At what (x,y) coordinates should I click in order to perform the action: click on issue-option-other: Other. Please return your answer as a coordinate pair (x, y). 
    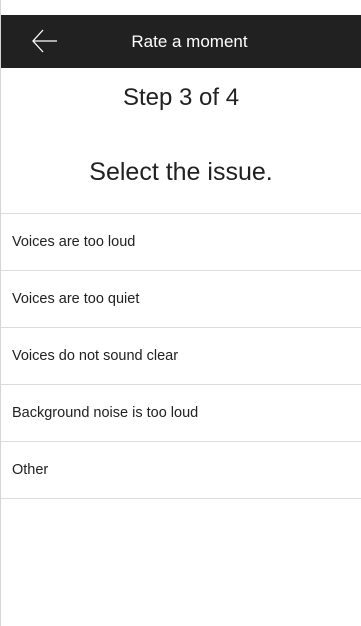
    Looking at the image, I should click on (181, 470).